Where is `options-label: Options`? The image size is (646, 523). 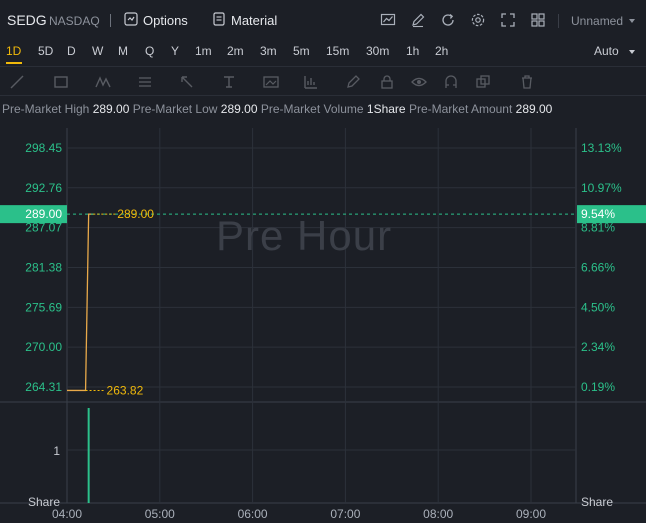 options-label: Options is located at coordinates (165, 20).